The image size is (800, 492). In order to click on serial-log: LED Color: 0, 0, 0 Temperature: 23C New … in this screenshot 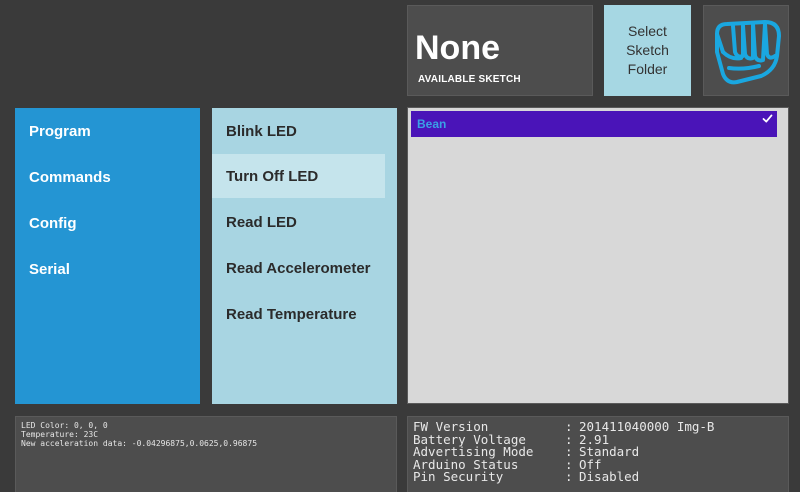, I will do `click(206, 454)`.